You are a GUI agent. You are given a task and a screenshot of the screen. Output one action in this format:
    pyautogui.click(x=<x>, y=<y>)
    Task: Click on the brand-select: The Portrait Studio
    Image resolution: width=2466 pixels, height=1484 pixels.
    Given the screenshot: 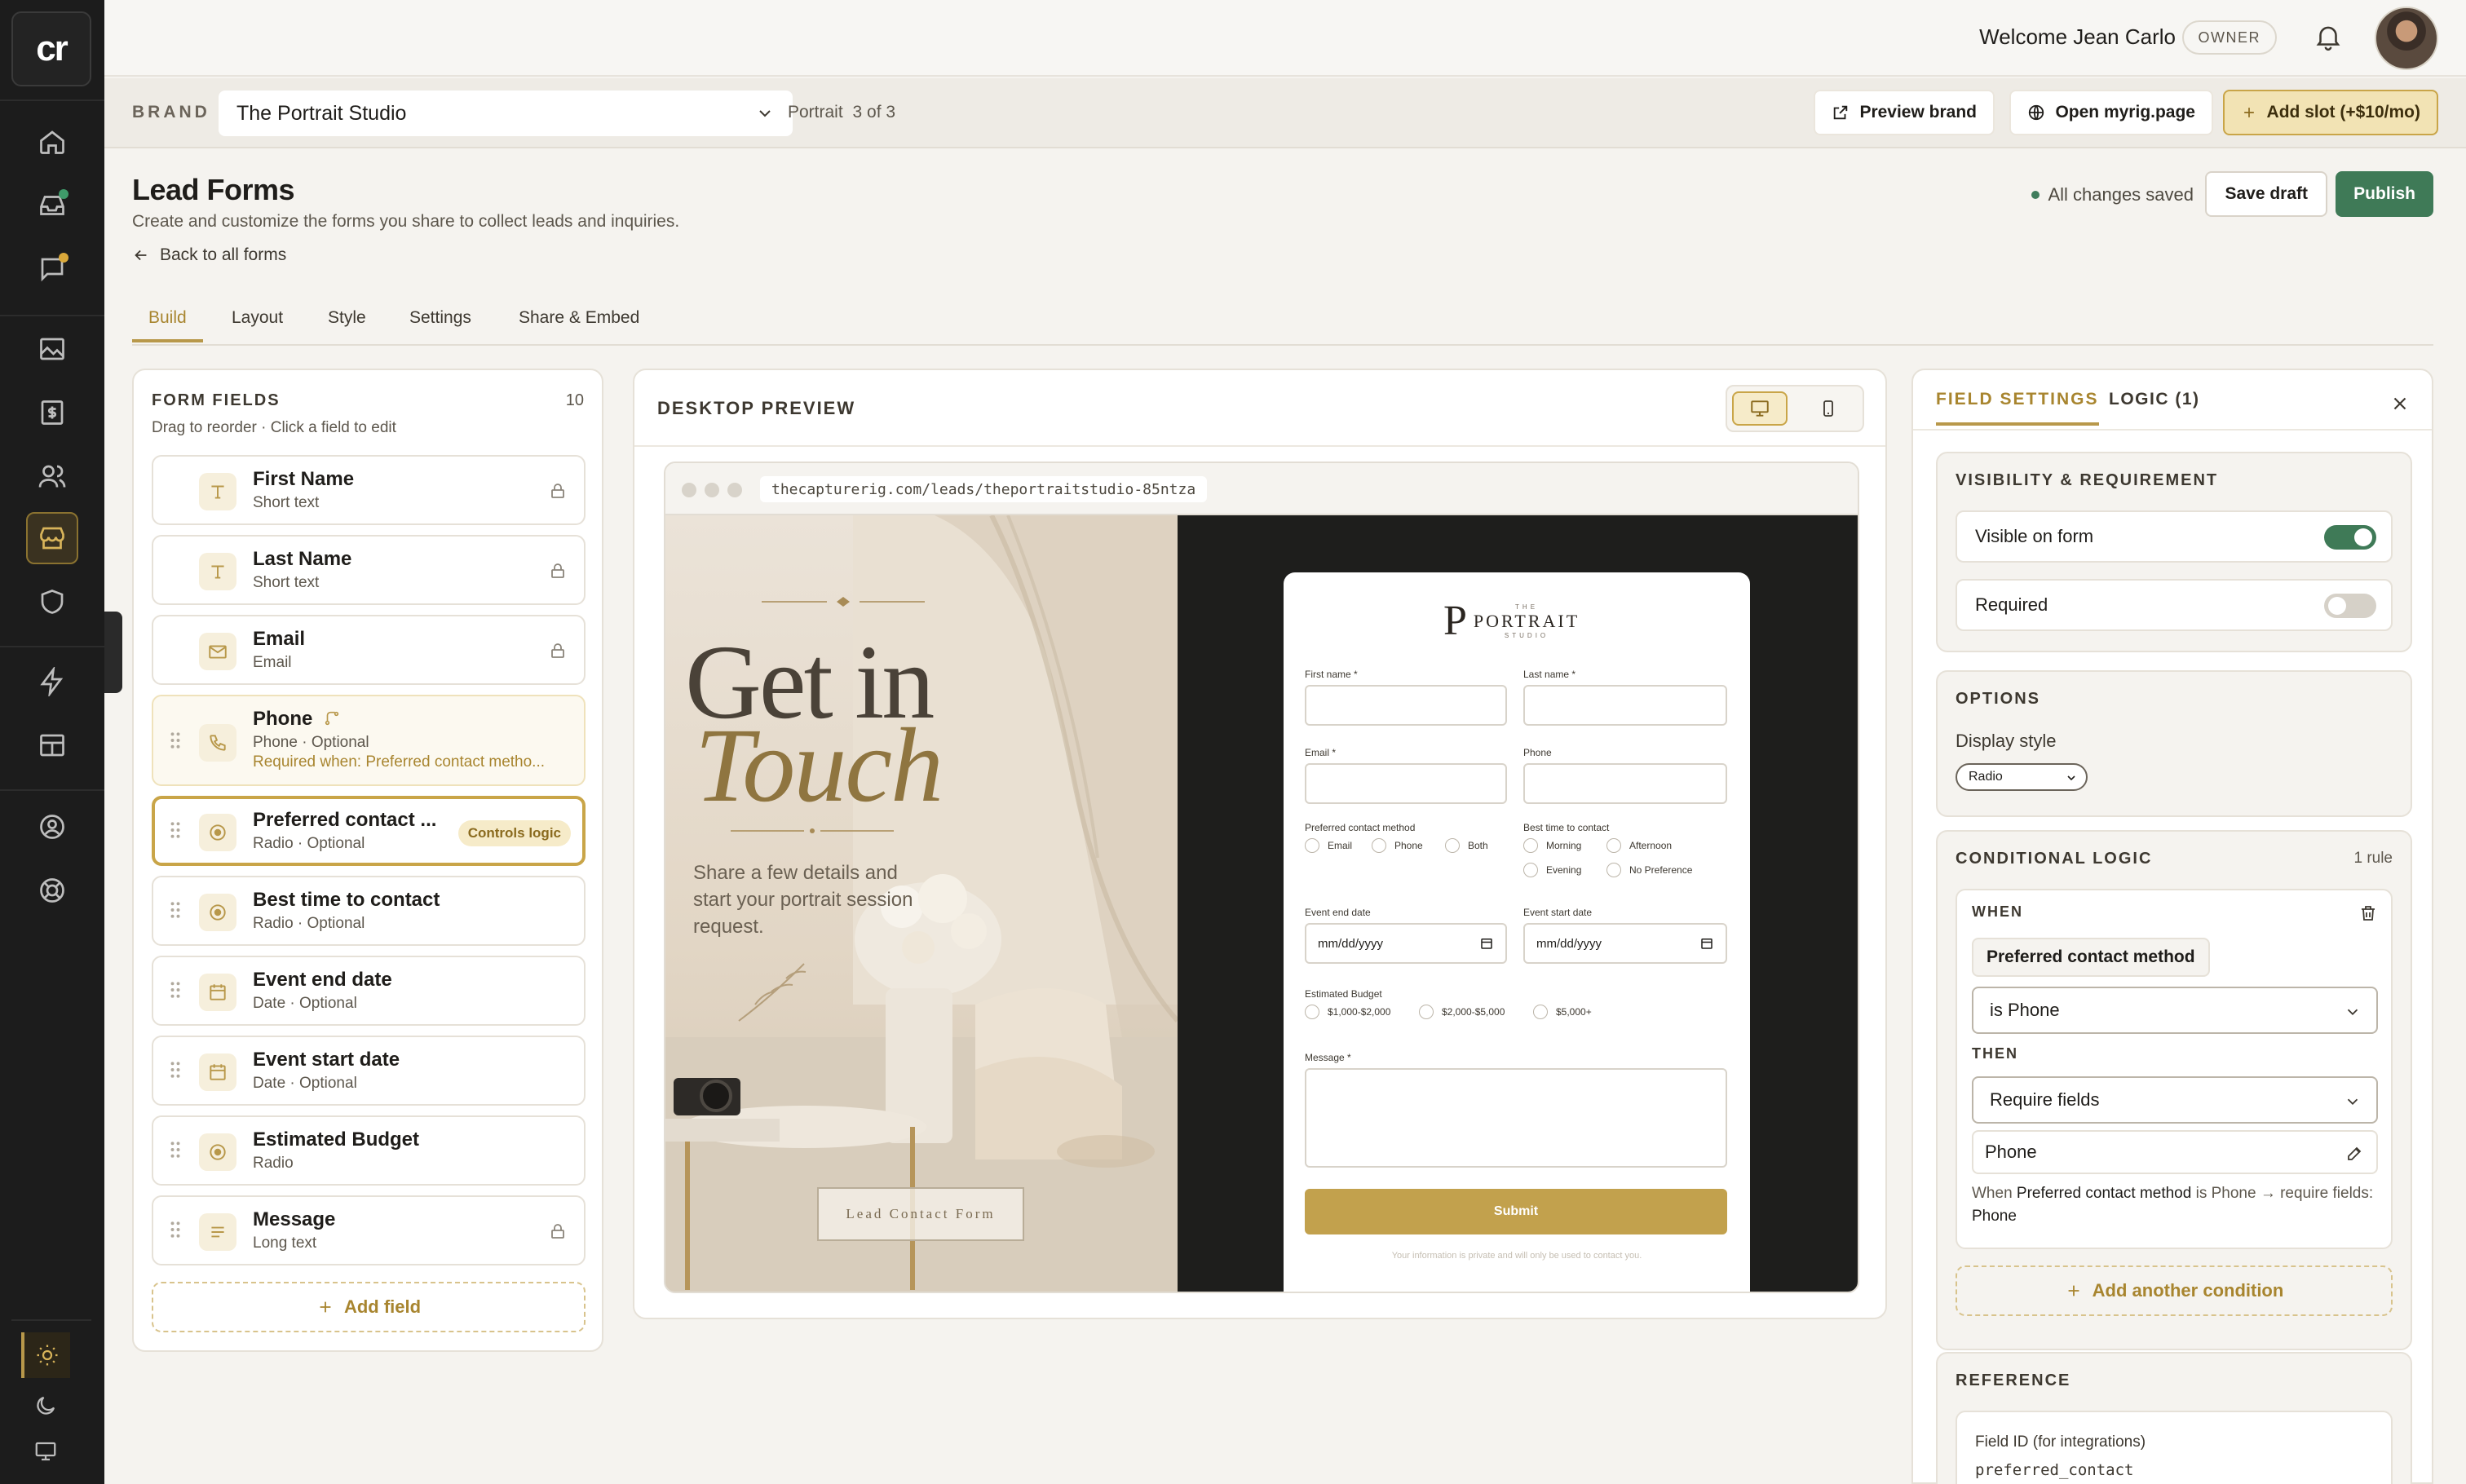 What is the action you would take?
    pyautogui.click(x=506, y=113)
    